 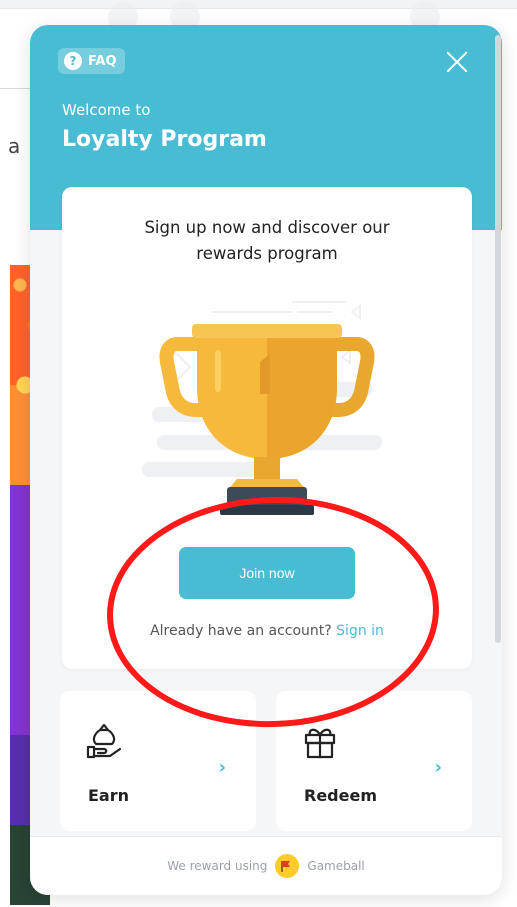 What do you see at coordinates (104, 741) in the screenshot?
I see `money-bag-hand-icon` at bounding box center [104, 741].